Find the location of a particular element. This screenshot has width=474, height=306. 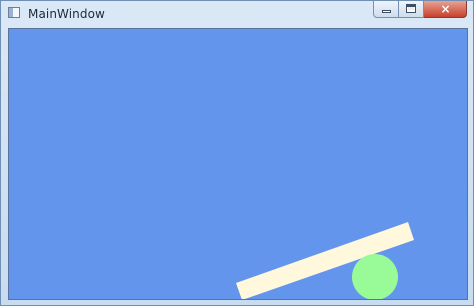

window-title: MainWindow is located at coordinates (66, 14).